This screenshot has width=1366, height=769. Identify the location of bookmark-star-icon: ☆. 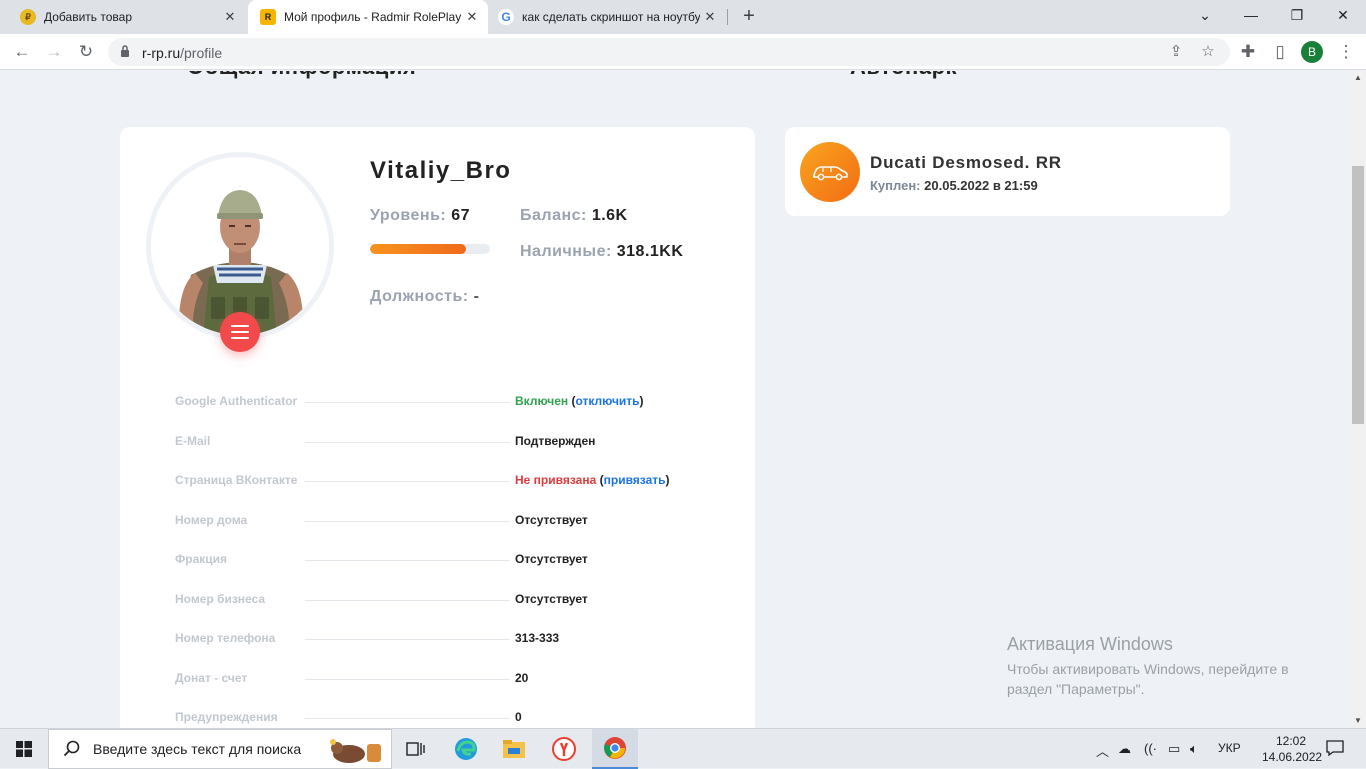
(1208, 52).